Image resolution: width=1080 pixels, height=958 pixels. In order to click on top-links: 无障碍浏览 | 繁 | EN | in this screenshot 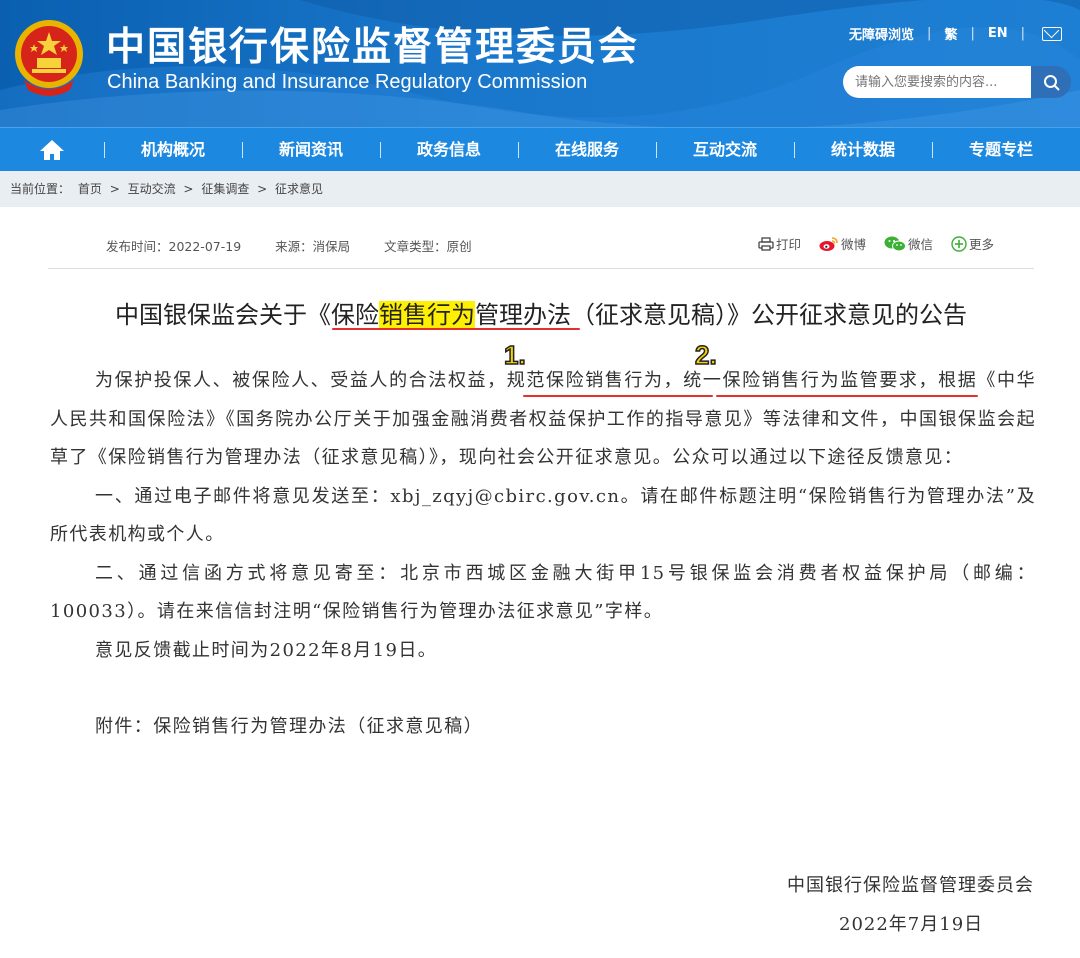, I will do `click(955, 33)`.